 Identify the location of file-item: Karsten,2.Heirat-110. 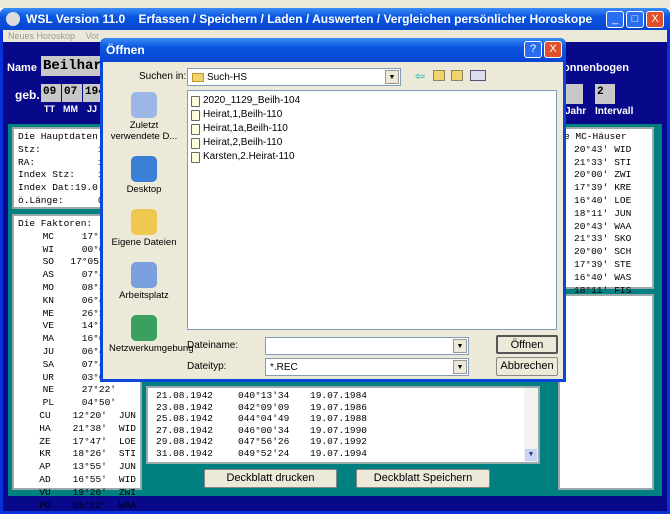
(372, 157).